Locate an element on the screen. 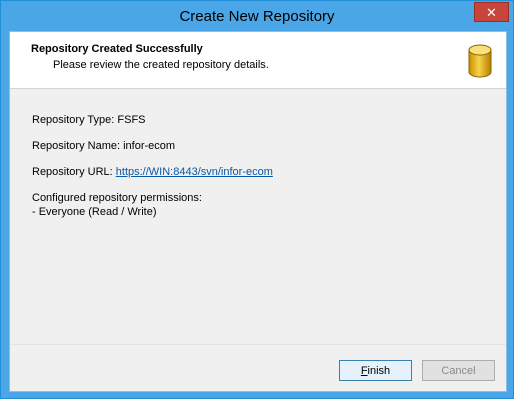 The width and height of the screenshot is (514, 399). repository-name: Repository Name: infor-ecom is located at coordinates (104, 146).